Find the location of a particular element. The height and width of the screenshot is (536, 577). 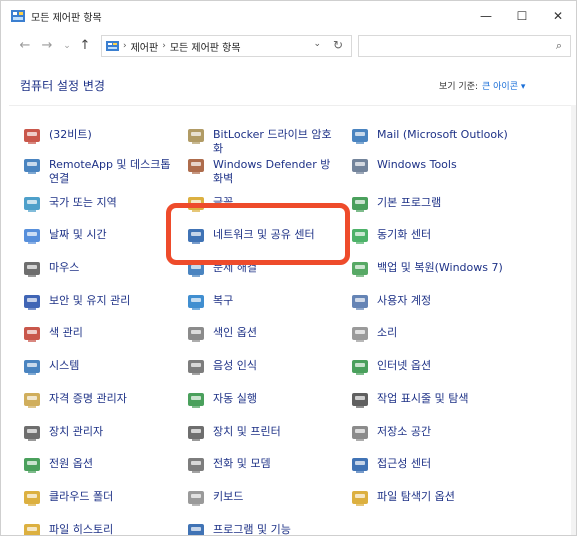

control-panel-item: 클라우드 폴더 is located at coordinates (96, 498).